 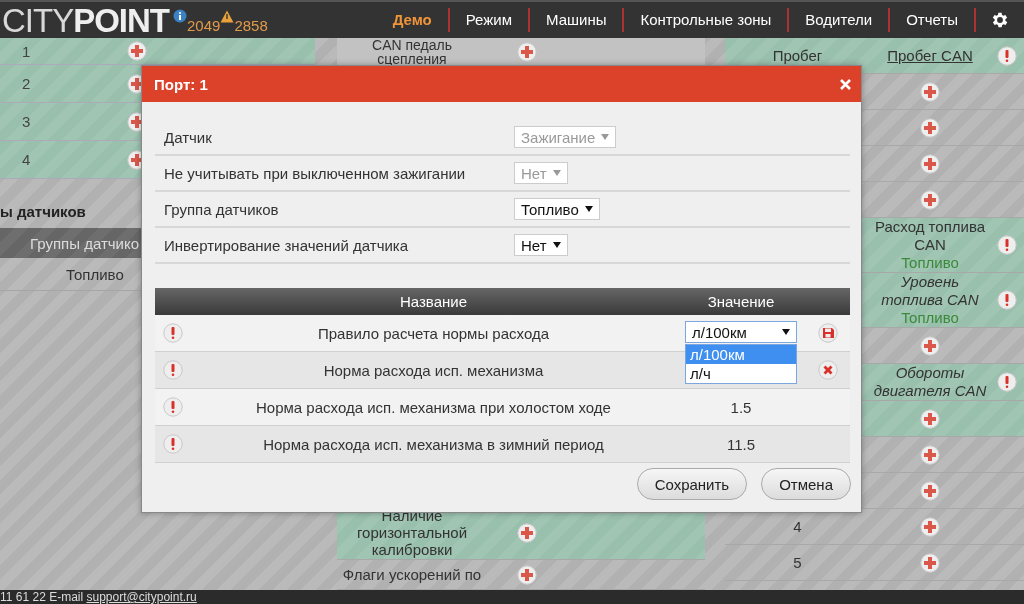 I want to click on row-number: 1, so click(x=26, y=51).